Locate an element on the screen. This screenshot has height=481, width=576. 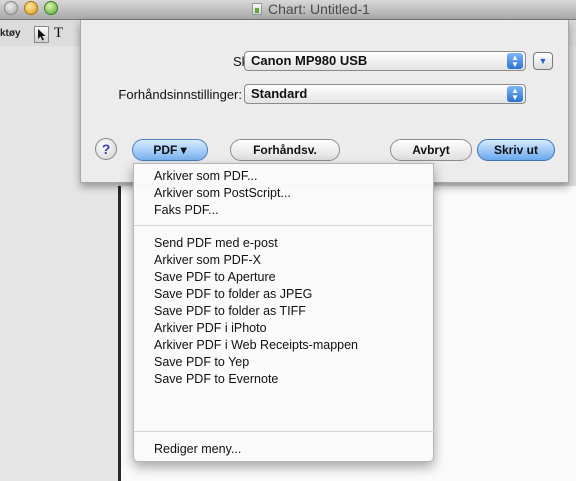
menu-item-save-to-evernote: Save PDF to Evernote is located at coordinates (216, 379).